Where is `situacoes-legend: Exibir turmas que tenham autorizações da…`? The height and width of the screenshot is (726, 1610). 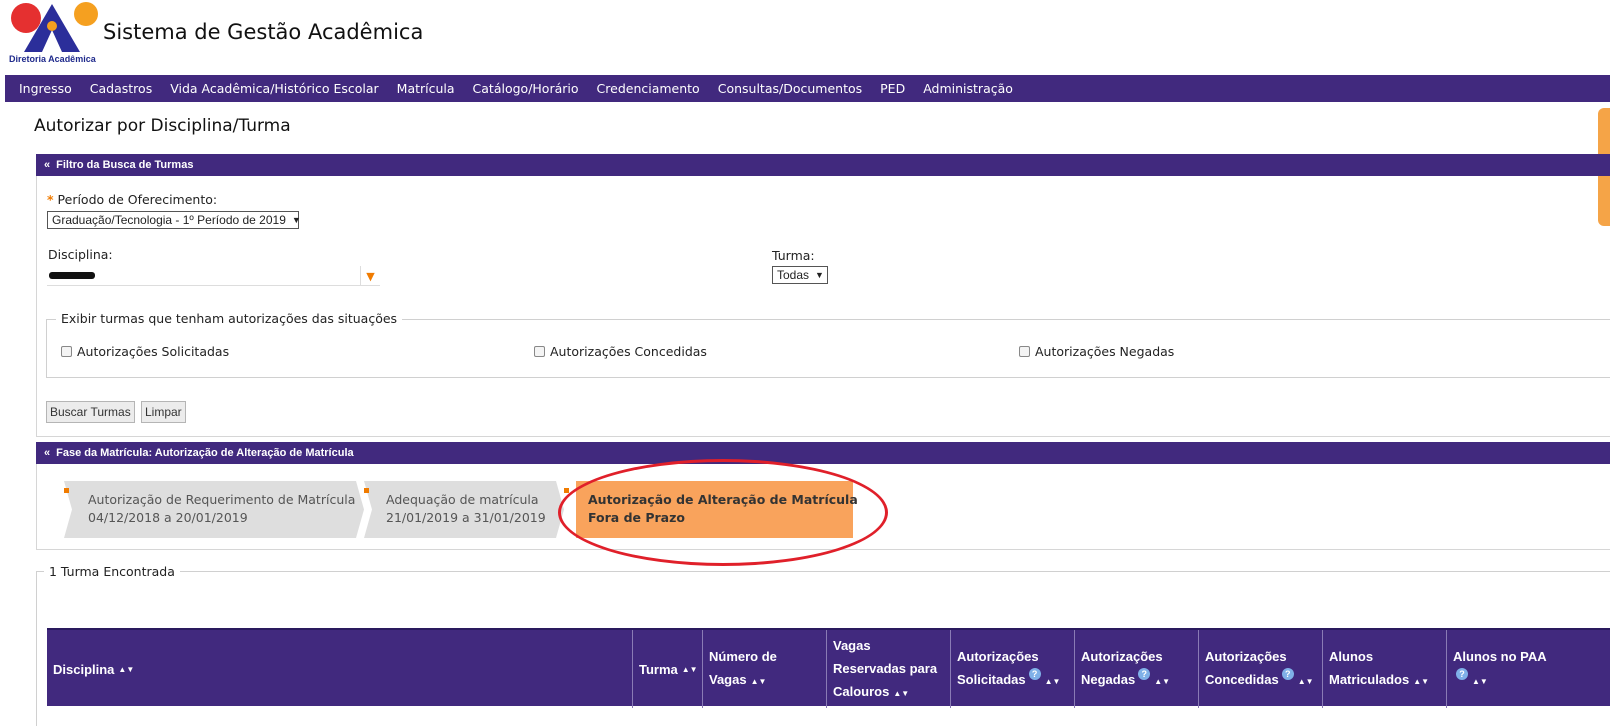
situacoes-legend: Exibir turmas que tenham autorizações da… is located at coordinates (229, 318).